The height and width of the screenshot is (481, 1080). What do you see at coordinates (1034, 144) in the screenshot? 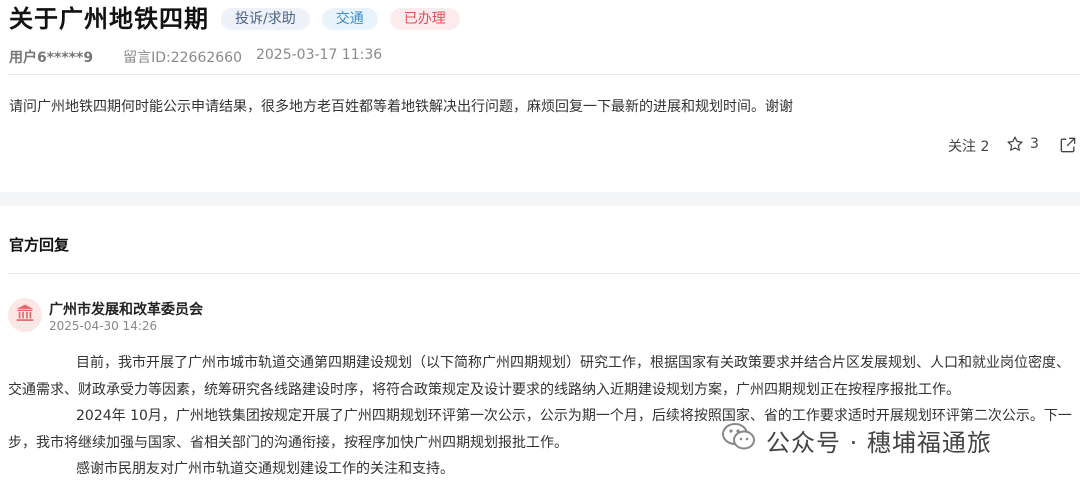
I see `star-count: 3` at bounding box center [1034, 144].